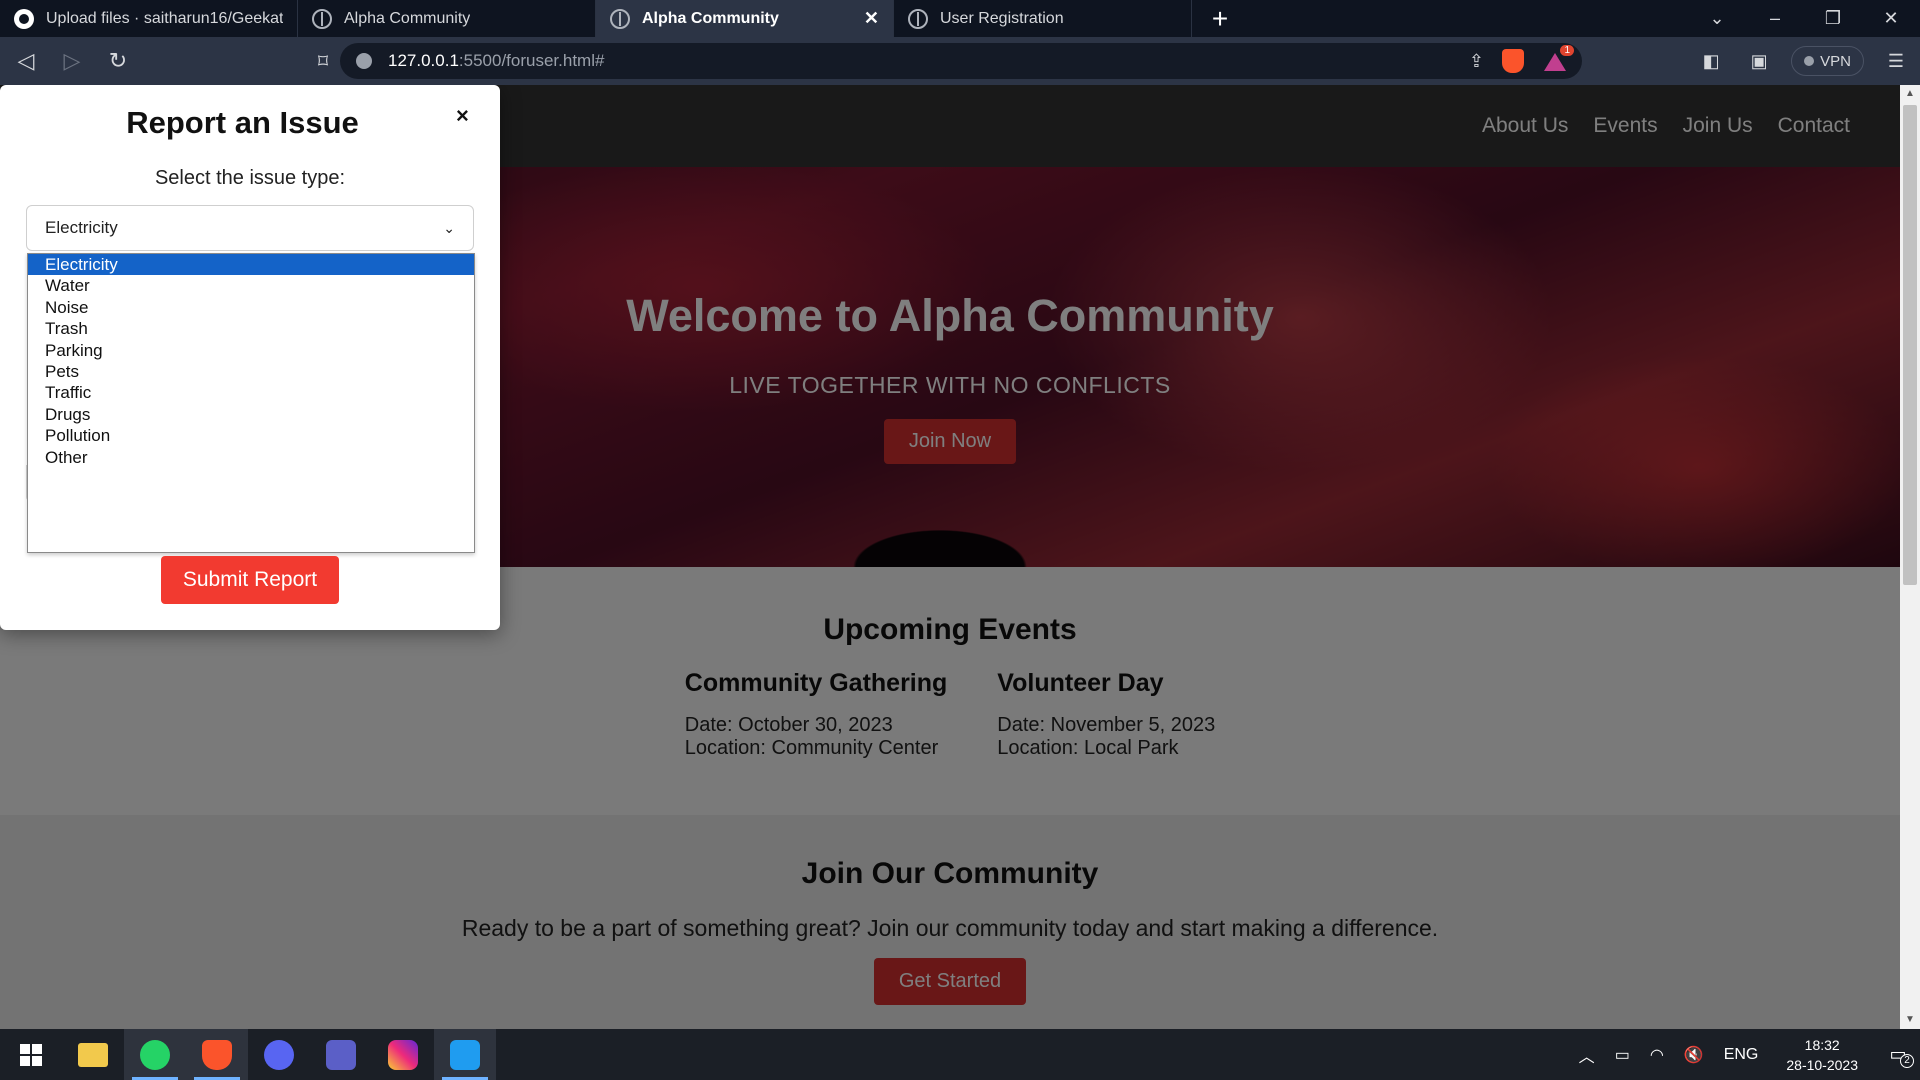 The image size is (1920, 1080). Describe the element at coordinates (1220, 18) in the screenshot. I see `new-tab-button: +` at that location.